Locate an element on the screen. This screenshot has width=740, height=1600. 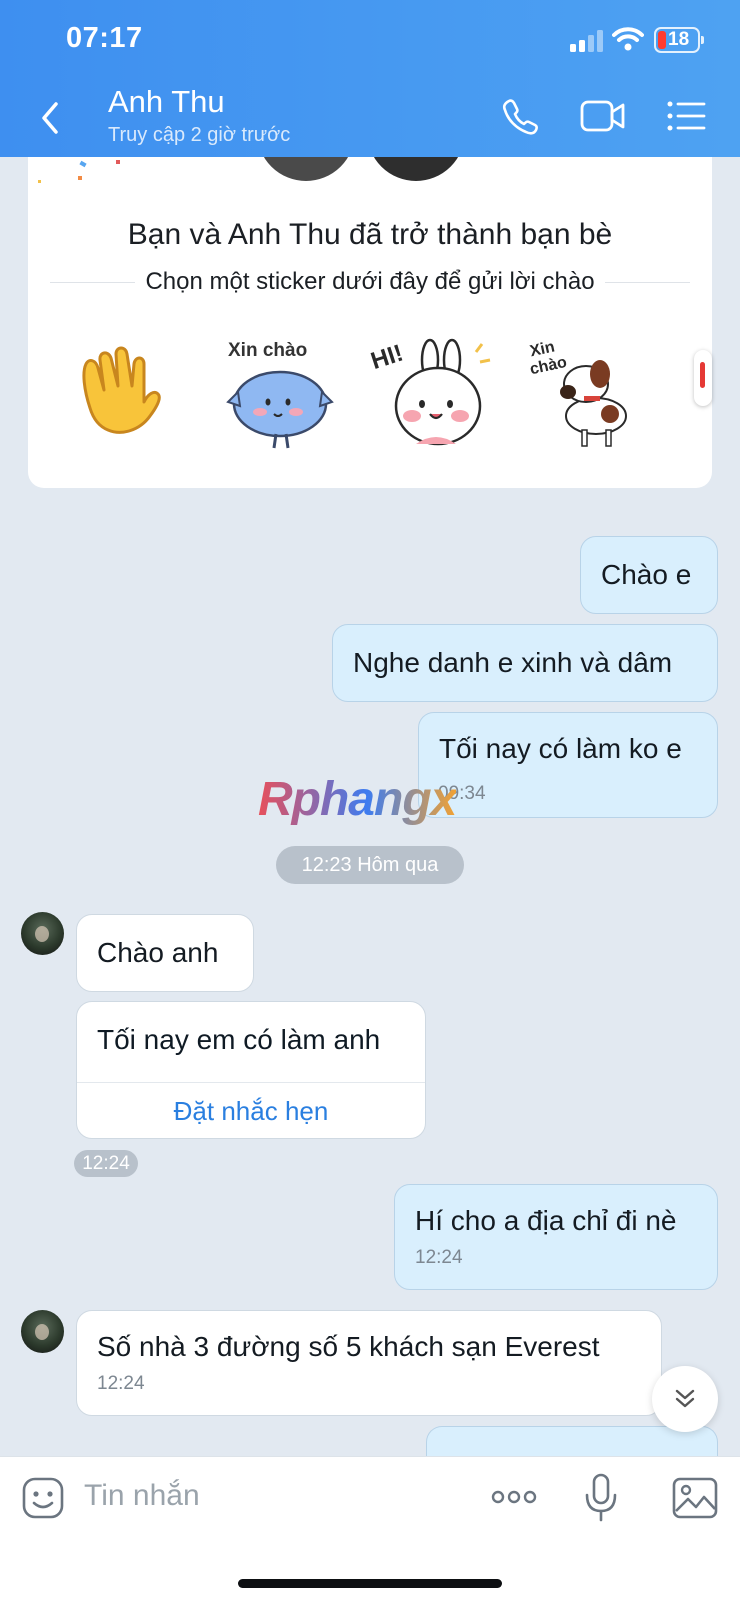
more-stickers-peek is located at coordinates (703, 378).